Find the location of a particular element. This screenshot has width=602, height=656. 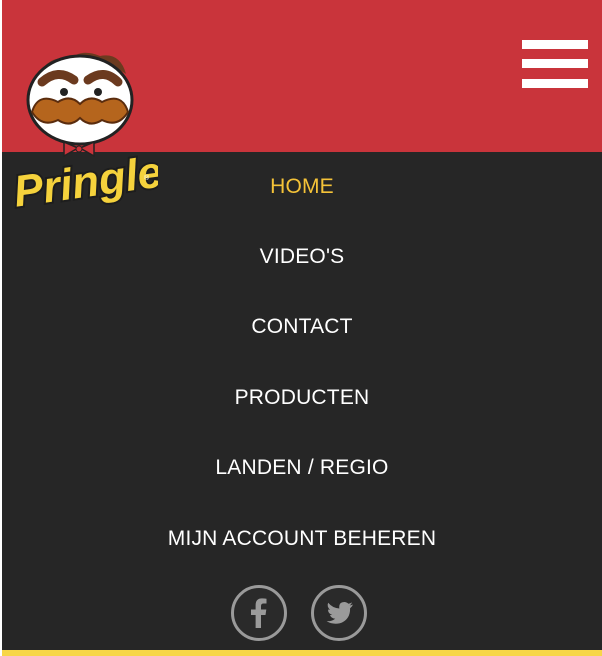

nav-item-home: HOME is located at coordinates (302, 187).